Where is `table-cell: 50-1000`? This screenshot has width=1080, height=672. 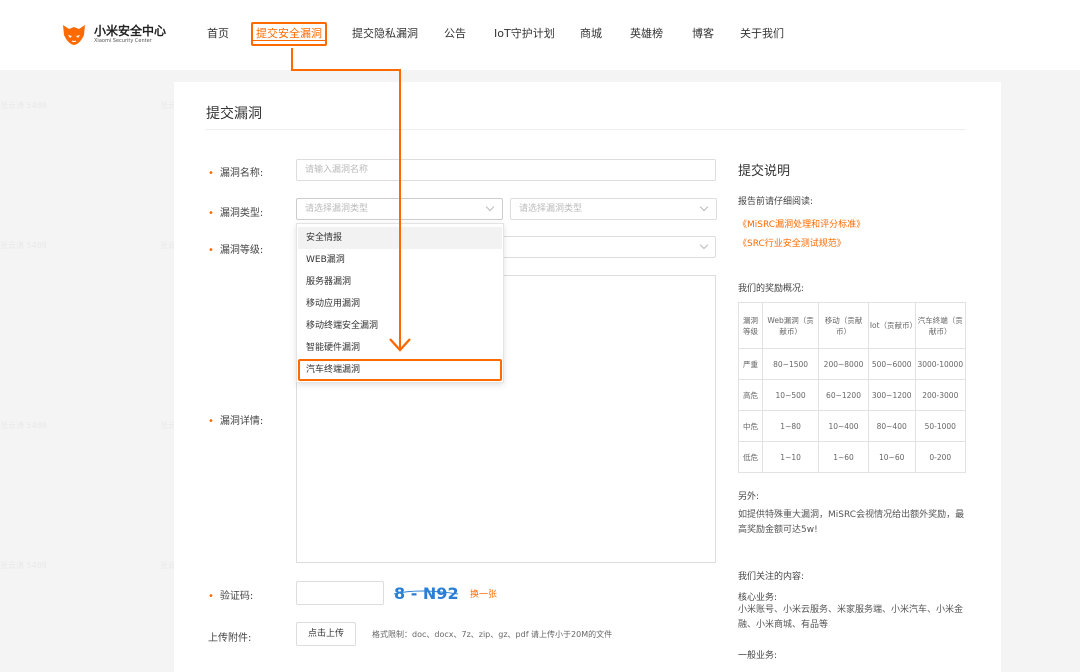
table-cell: 50-1000 is located at coordinates (940, 426).